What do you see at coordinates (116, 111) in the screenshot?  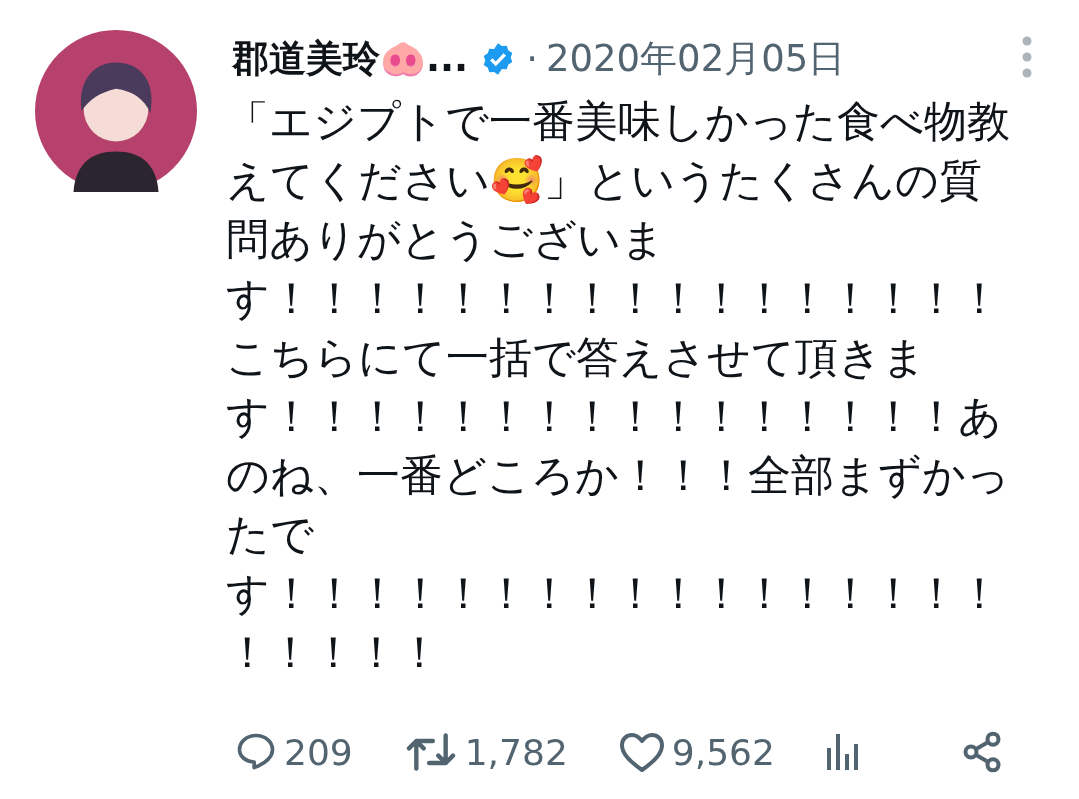 I see `avatar` at bounding box center [116, 111].